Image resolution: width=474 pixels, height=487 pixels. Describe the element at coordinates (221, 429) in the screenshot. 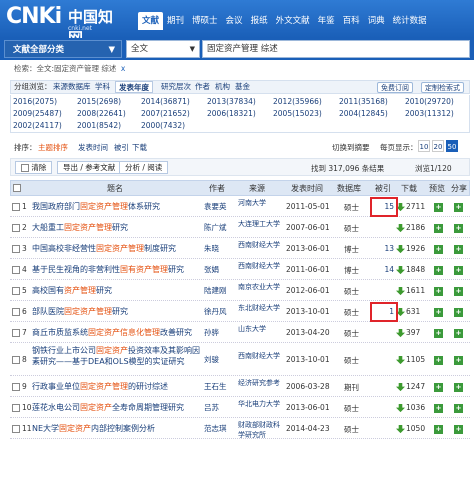

I see `author-link: 范志琪` at that location.